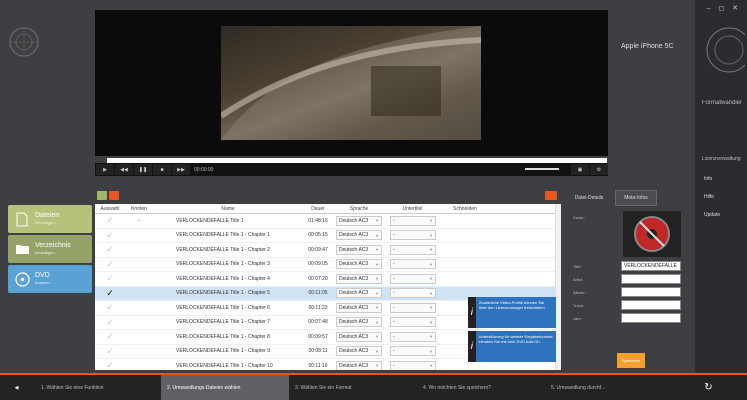 This screenshot has width=747, height=400. What do you see at coordinates (722, 103) in the screenshot?
I see `brand-label: Formatwandler 8` at bounding box center [722, 103].